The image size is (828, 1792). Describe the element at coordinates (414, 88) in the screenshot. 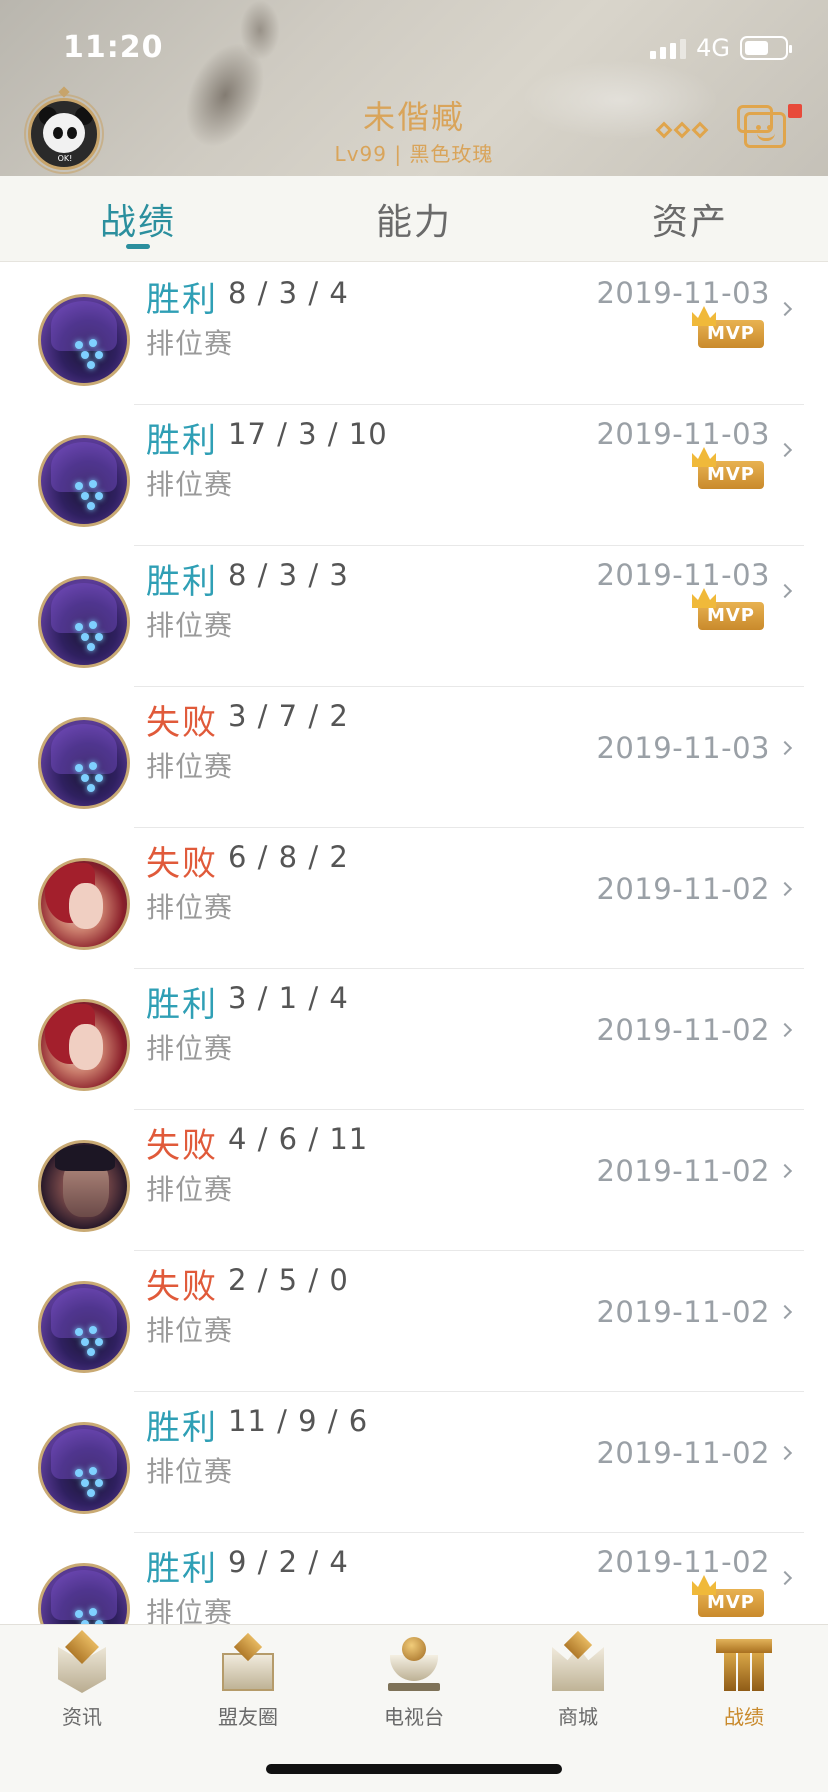

I see `profile-header: 11:20 4G OK! 未偕臧 Lv99 | 黑色玫瑰` at that location.